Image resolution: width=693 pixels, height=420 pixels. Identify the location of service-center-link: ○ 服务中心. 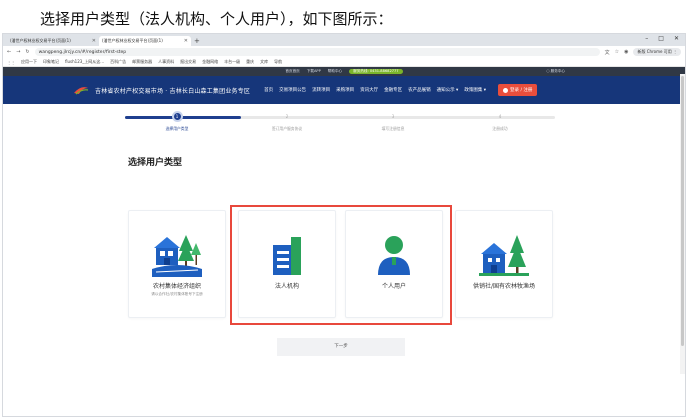
(555, 71).